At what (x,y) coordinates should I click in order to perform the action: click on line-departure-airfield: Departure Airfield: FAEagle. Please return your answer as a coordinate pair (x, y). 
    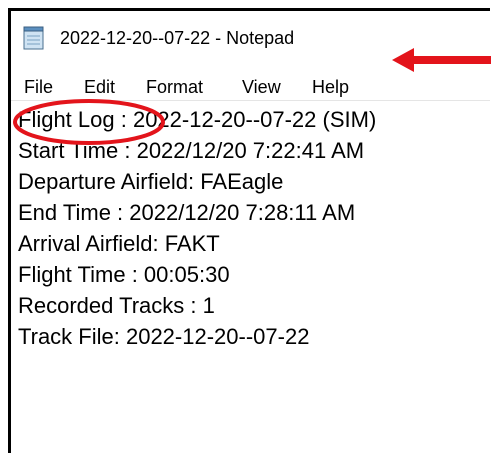
    Looking at the image, I should click on (151, 181).